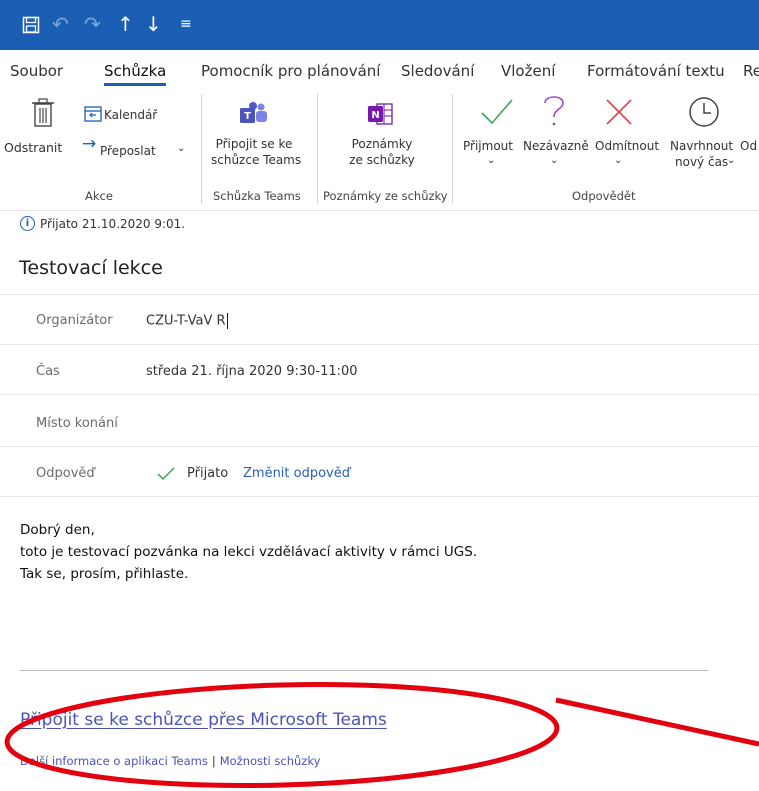  What do you see at coordinates (290, 71) in the screenshot?
I see `tab-pomocnik: Pomocník pro plánování` at bounding box center [290, 71].